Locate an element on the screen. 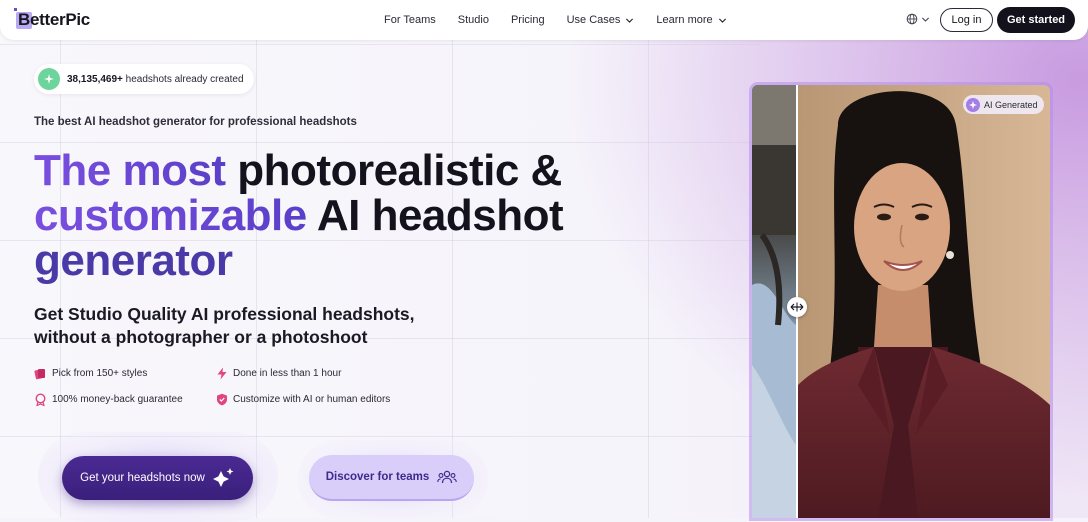  lightning-icon is located at coordinates (222, 373).